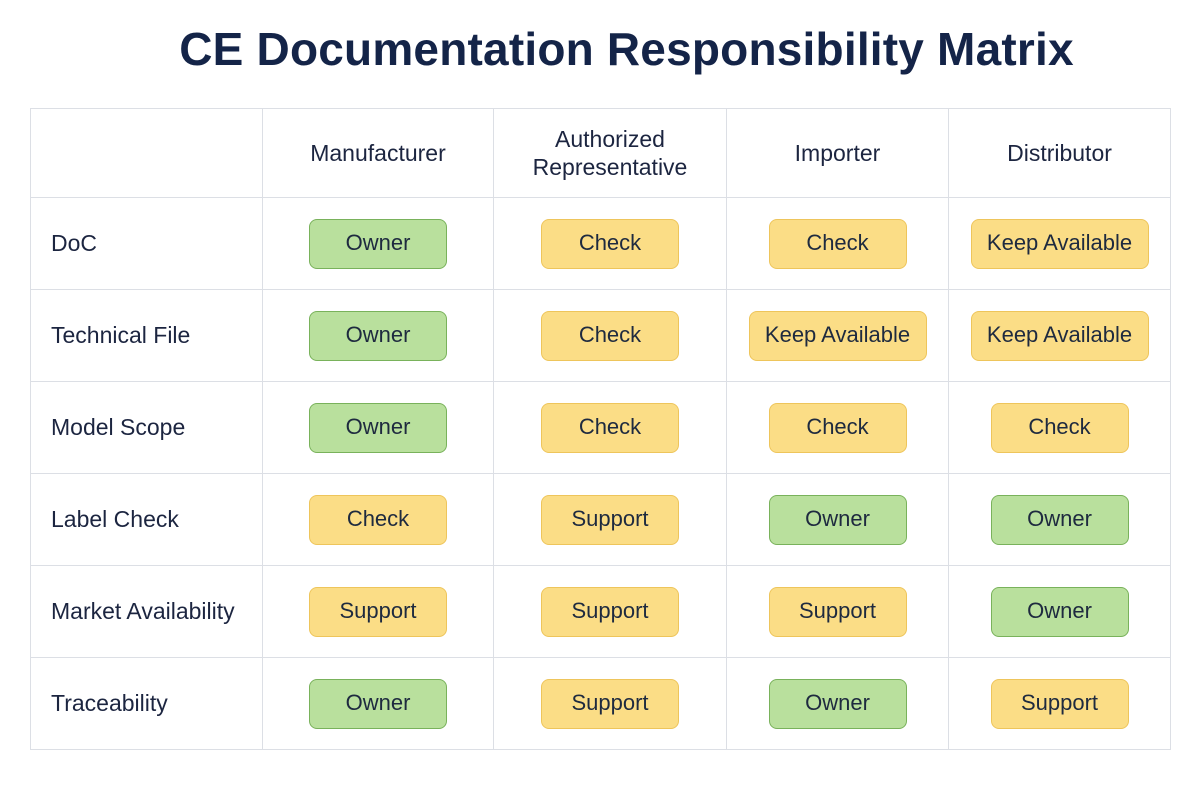 This screenshot has width=1200, height=800. I want to click on row-label: Market Availability, so click(146, 611).